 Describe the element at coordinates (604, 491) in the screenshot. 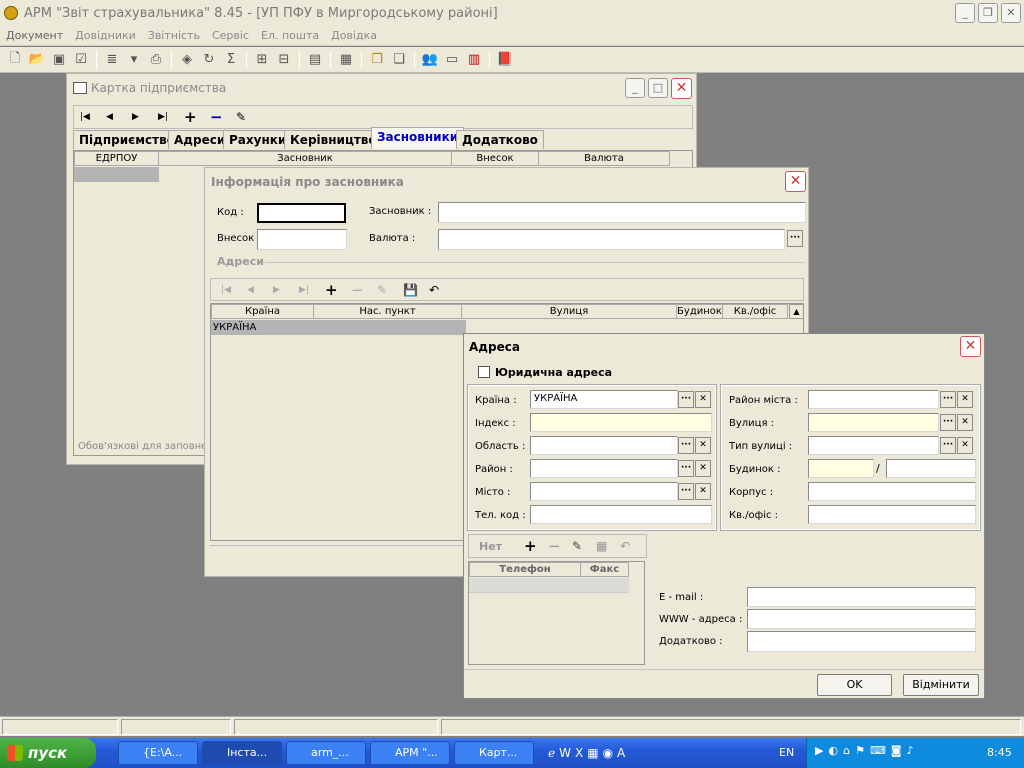

I see `city-input` at that location.